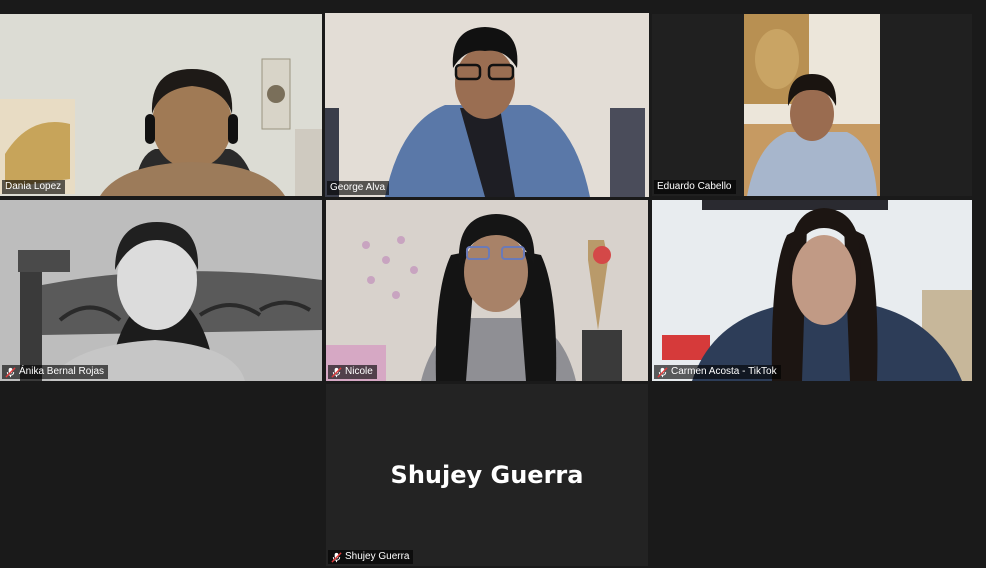 The height and width of the screenshot is (568, 986). I want to click on participant-tile-nicole: Nicole, so click(487, 290).